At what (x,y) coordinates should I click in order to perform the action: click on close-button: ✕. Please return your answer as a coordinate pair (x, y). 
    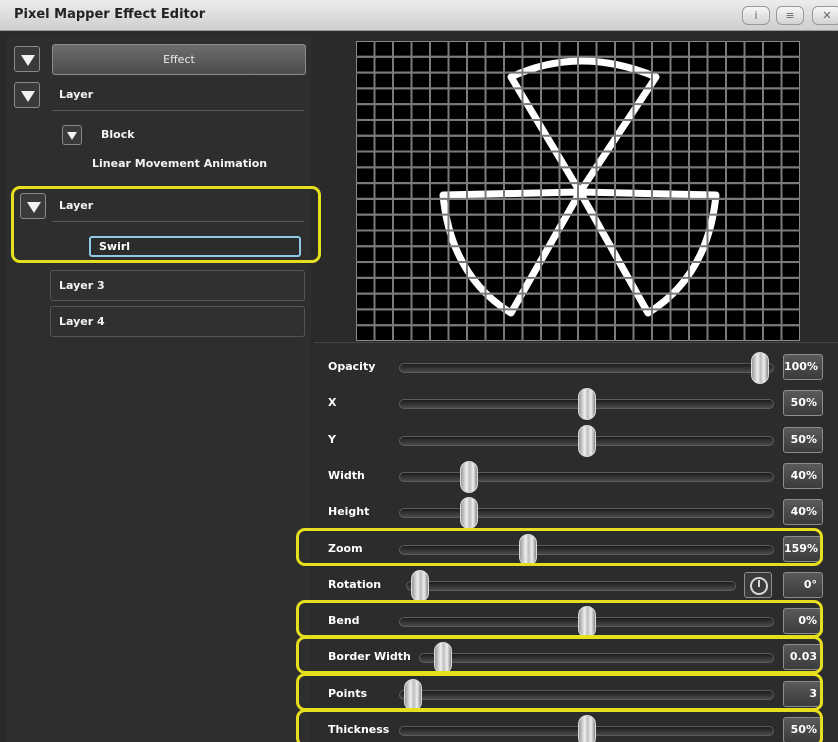
    Looking at the image, I should click on (825, 15).